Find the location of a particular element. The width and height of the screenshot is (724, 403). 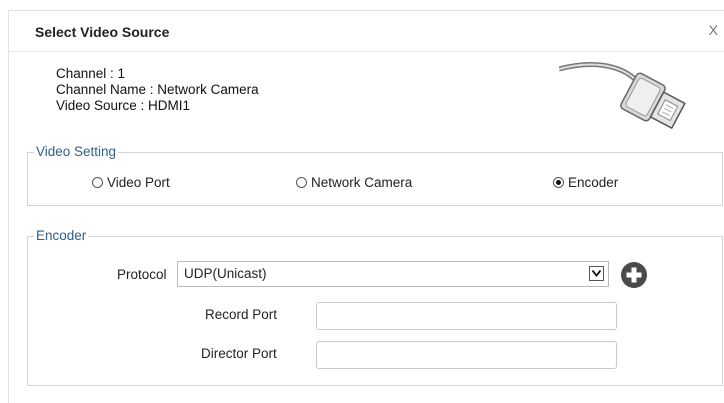

video-setting-legend: Video Setting is located at coordinates (76, 151).